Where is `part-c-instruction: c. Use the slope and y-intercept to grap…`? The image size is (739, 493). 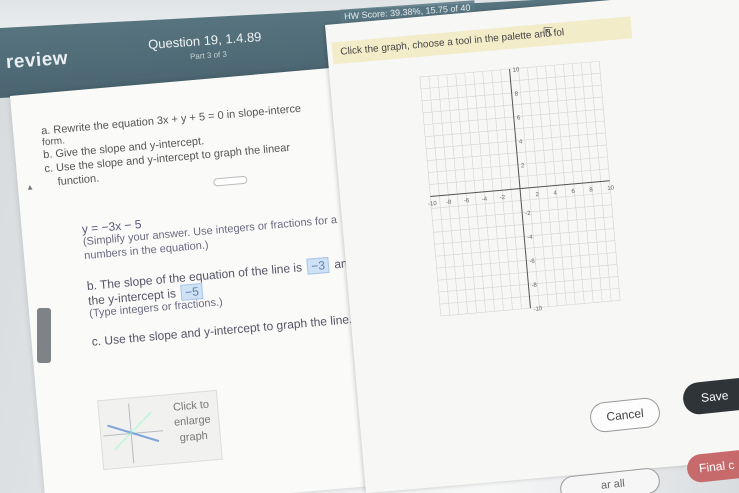
part-c-instruction: c. Use the slope and y-intercept to grap… is located at coordinates (222, 330).